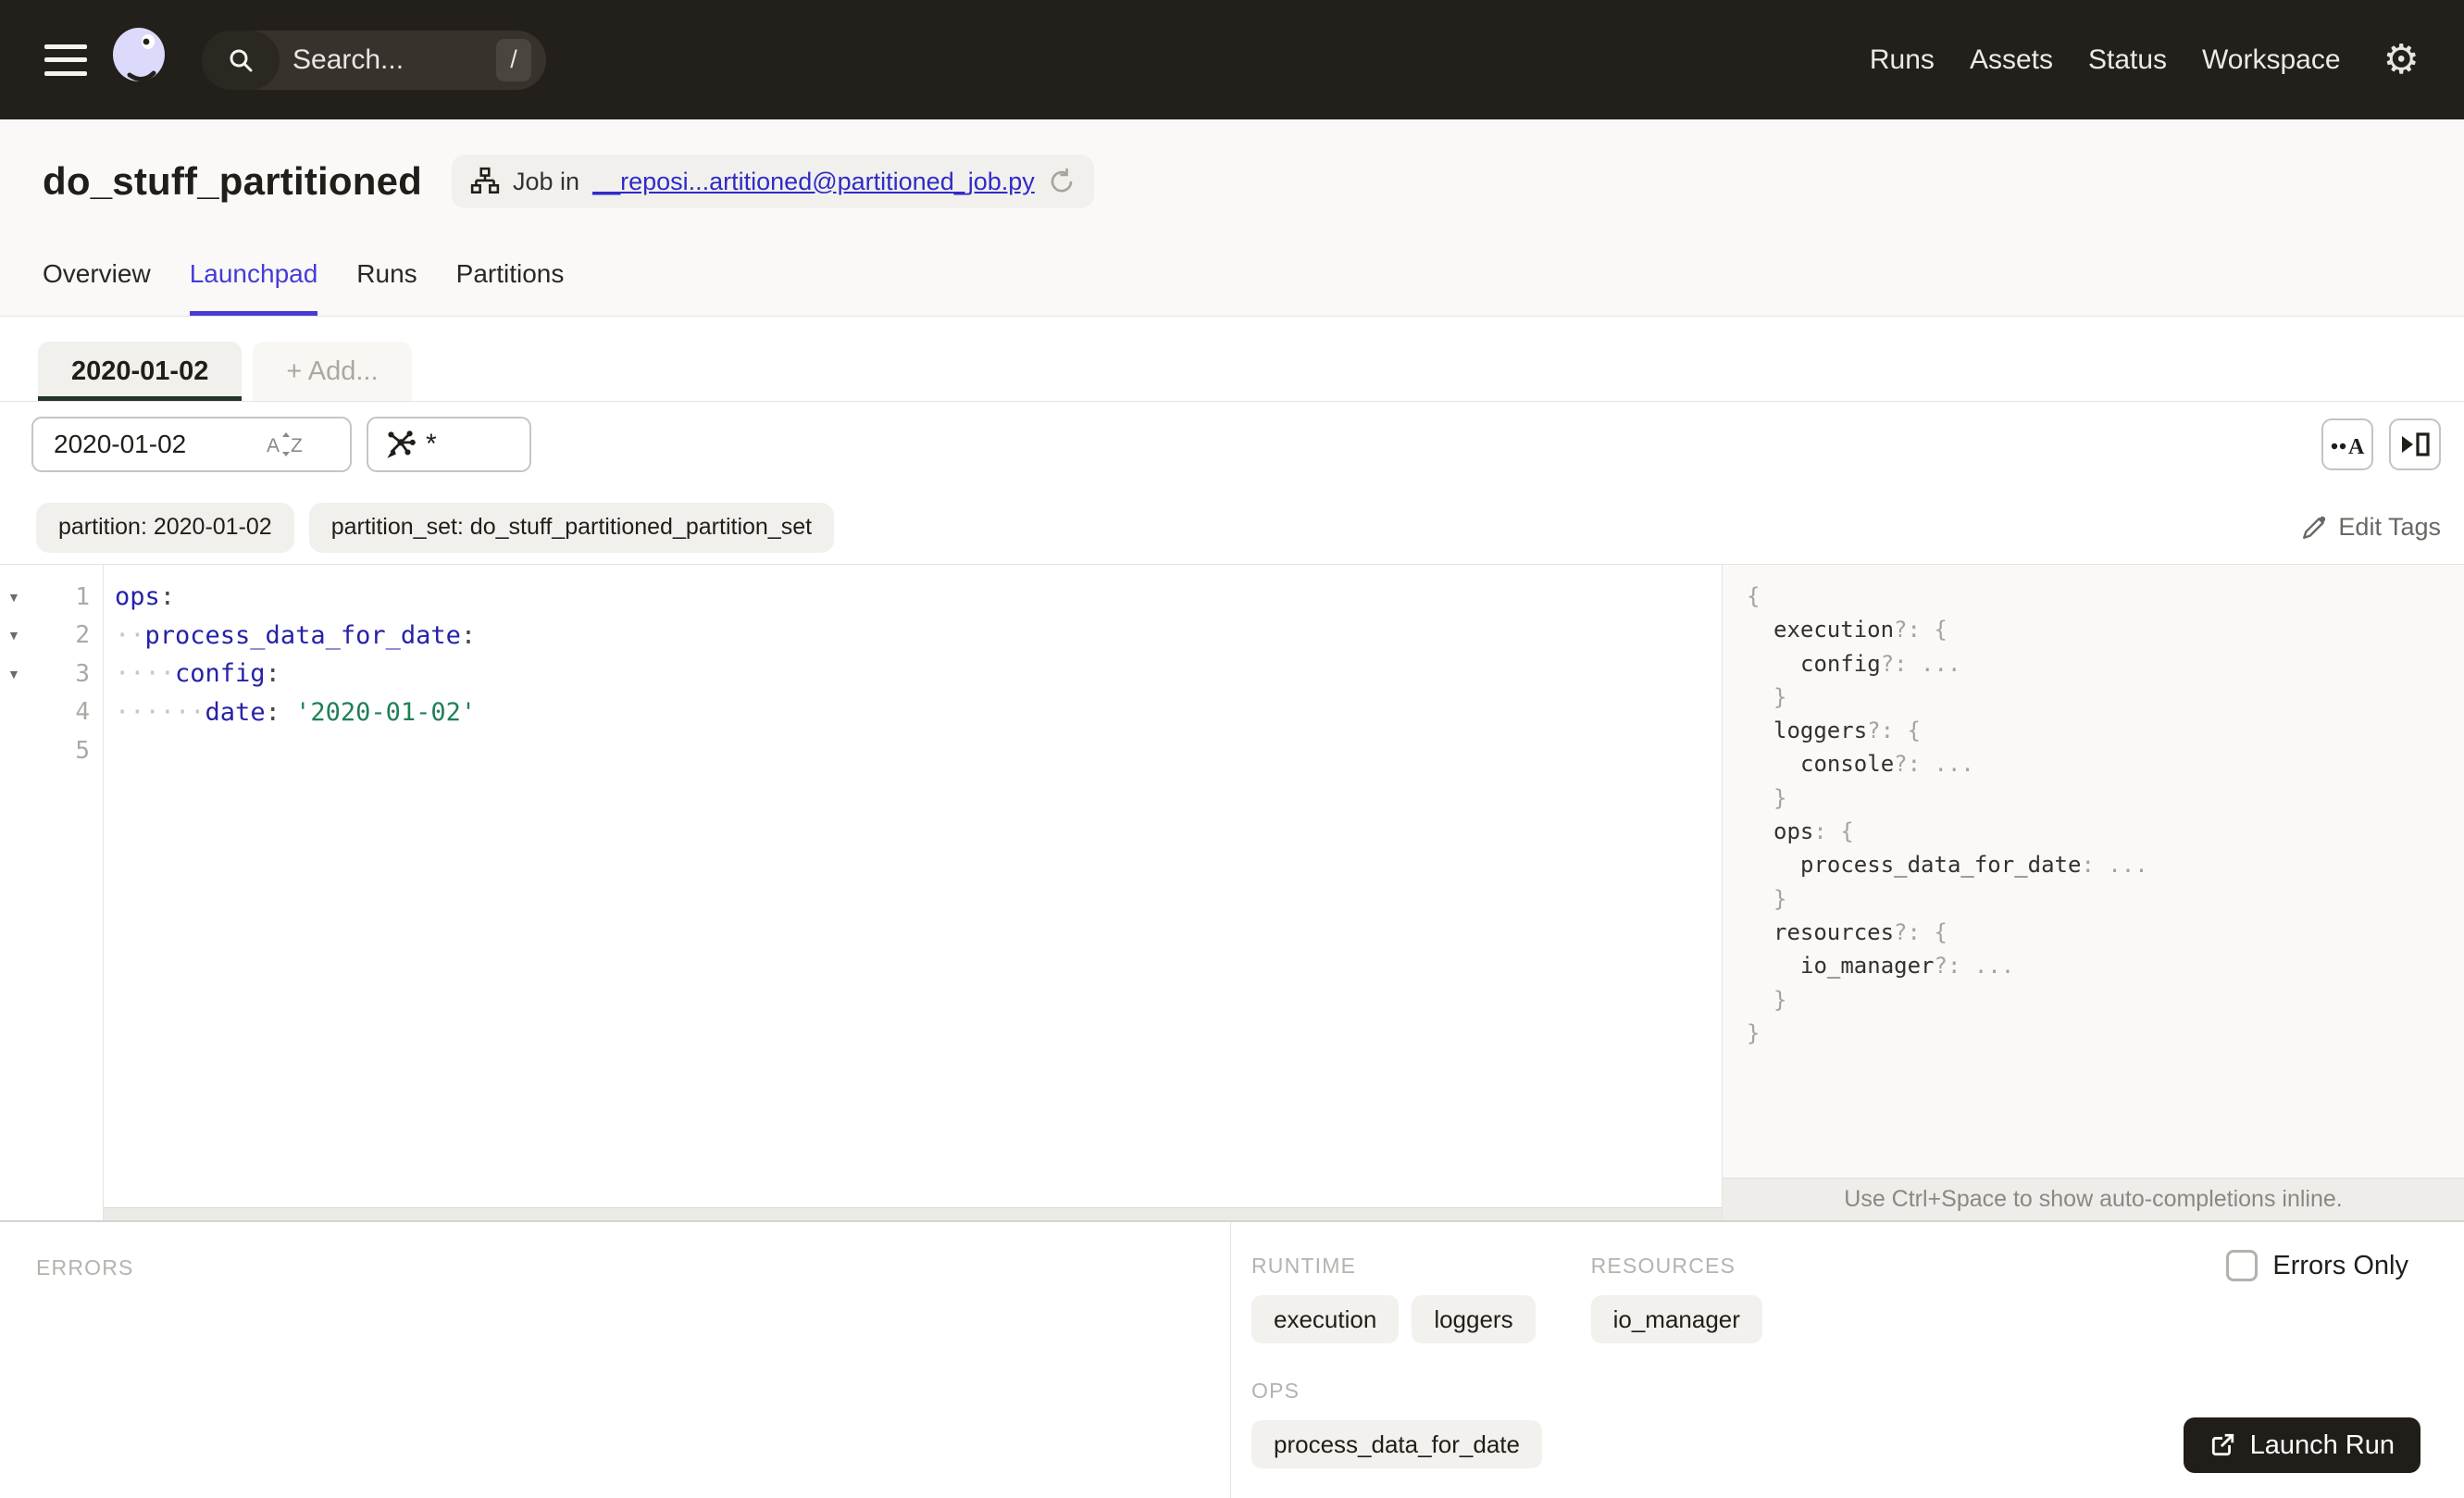 This screenshot has height=1498, width=2464. I want to click on yaml-key: ops, so click(137, 597).